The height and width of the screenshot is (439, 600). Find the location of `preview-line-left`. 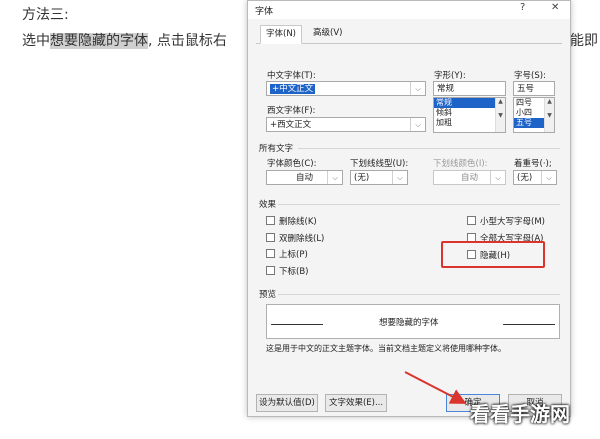

preview-line-left is located at coordinates (297, 324).